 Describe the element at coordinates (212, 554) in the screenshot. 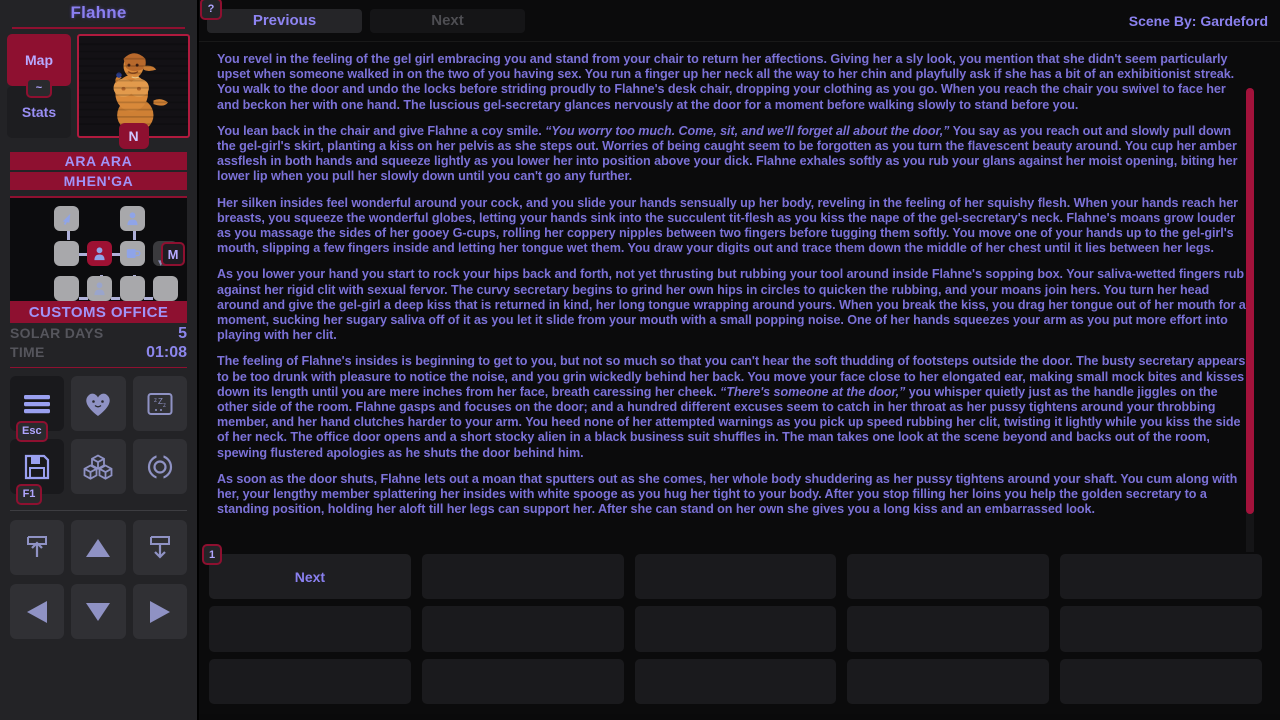

I see `choice-hotkey-badge: 1` at that location.